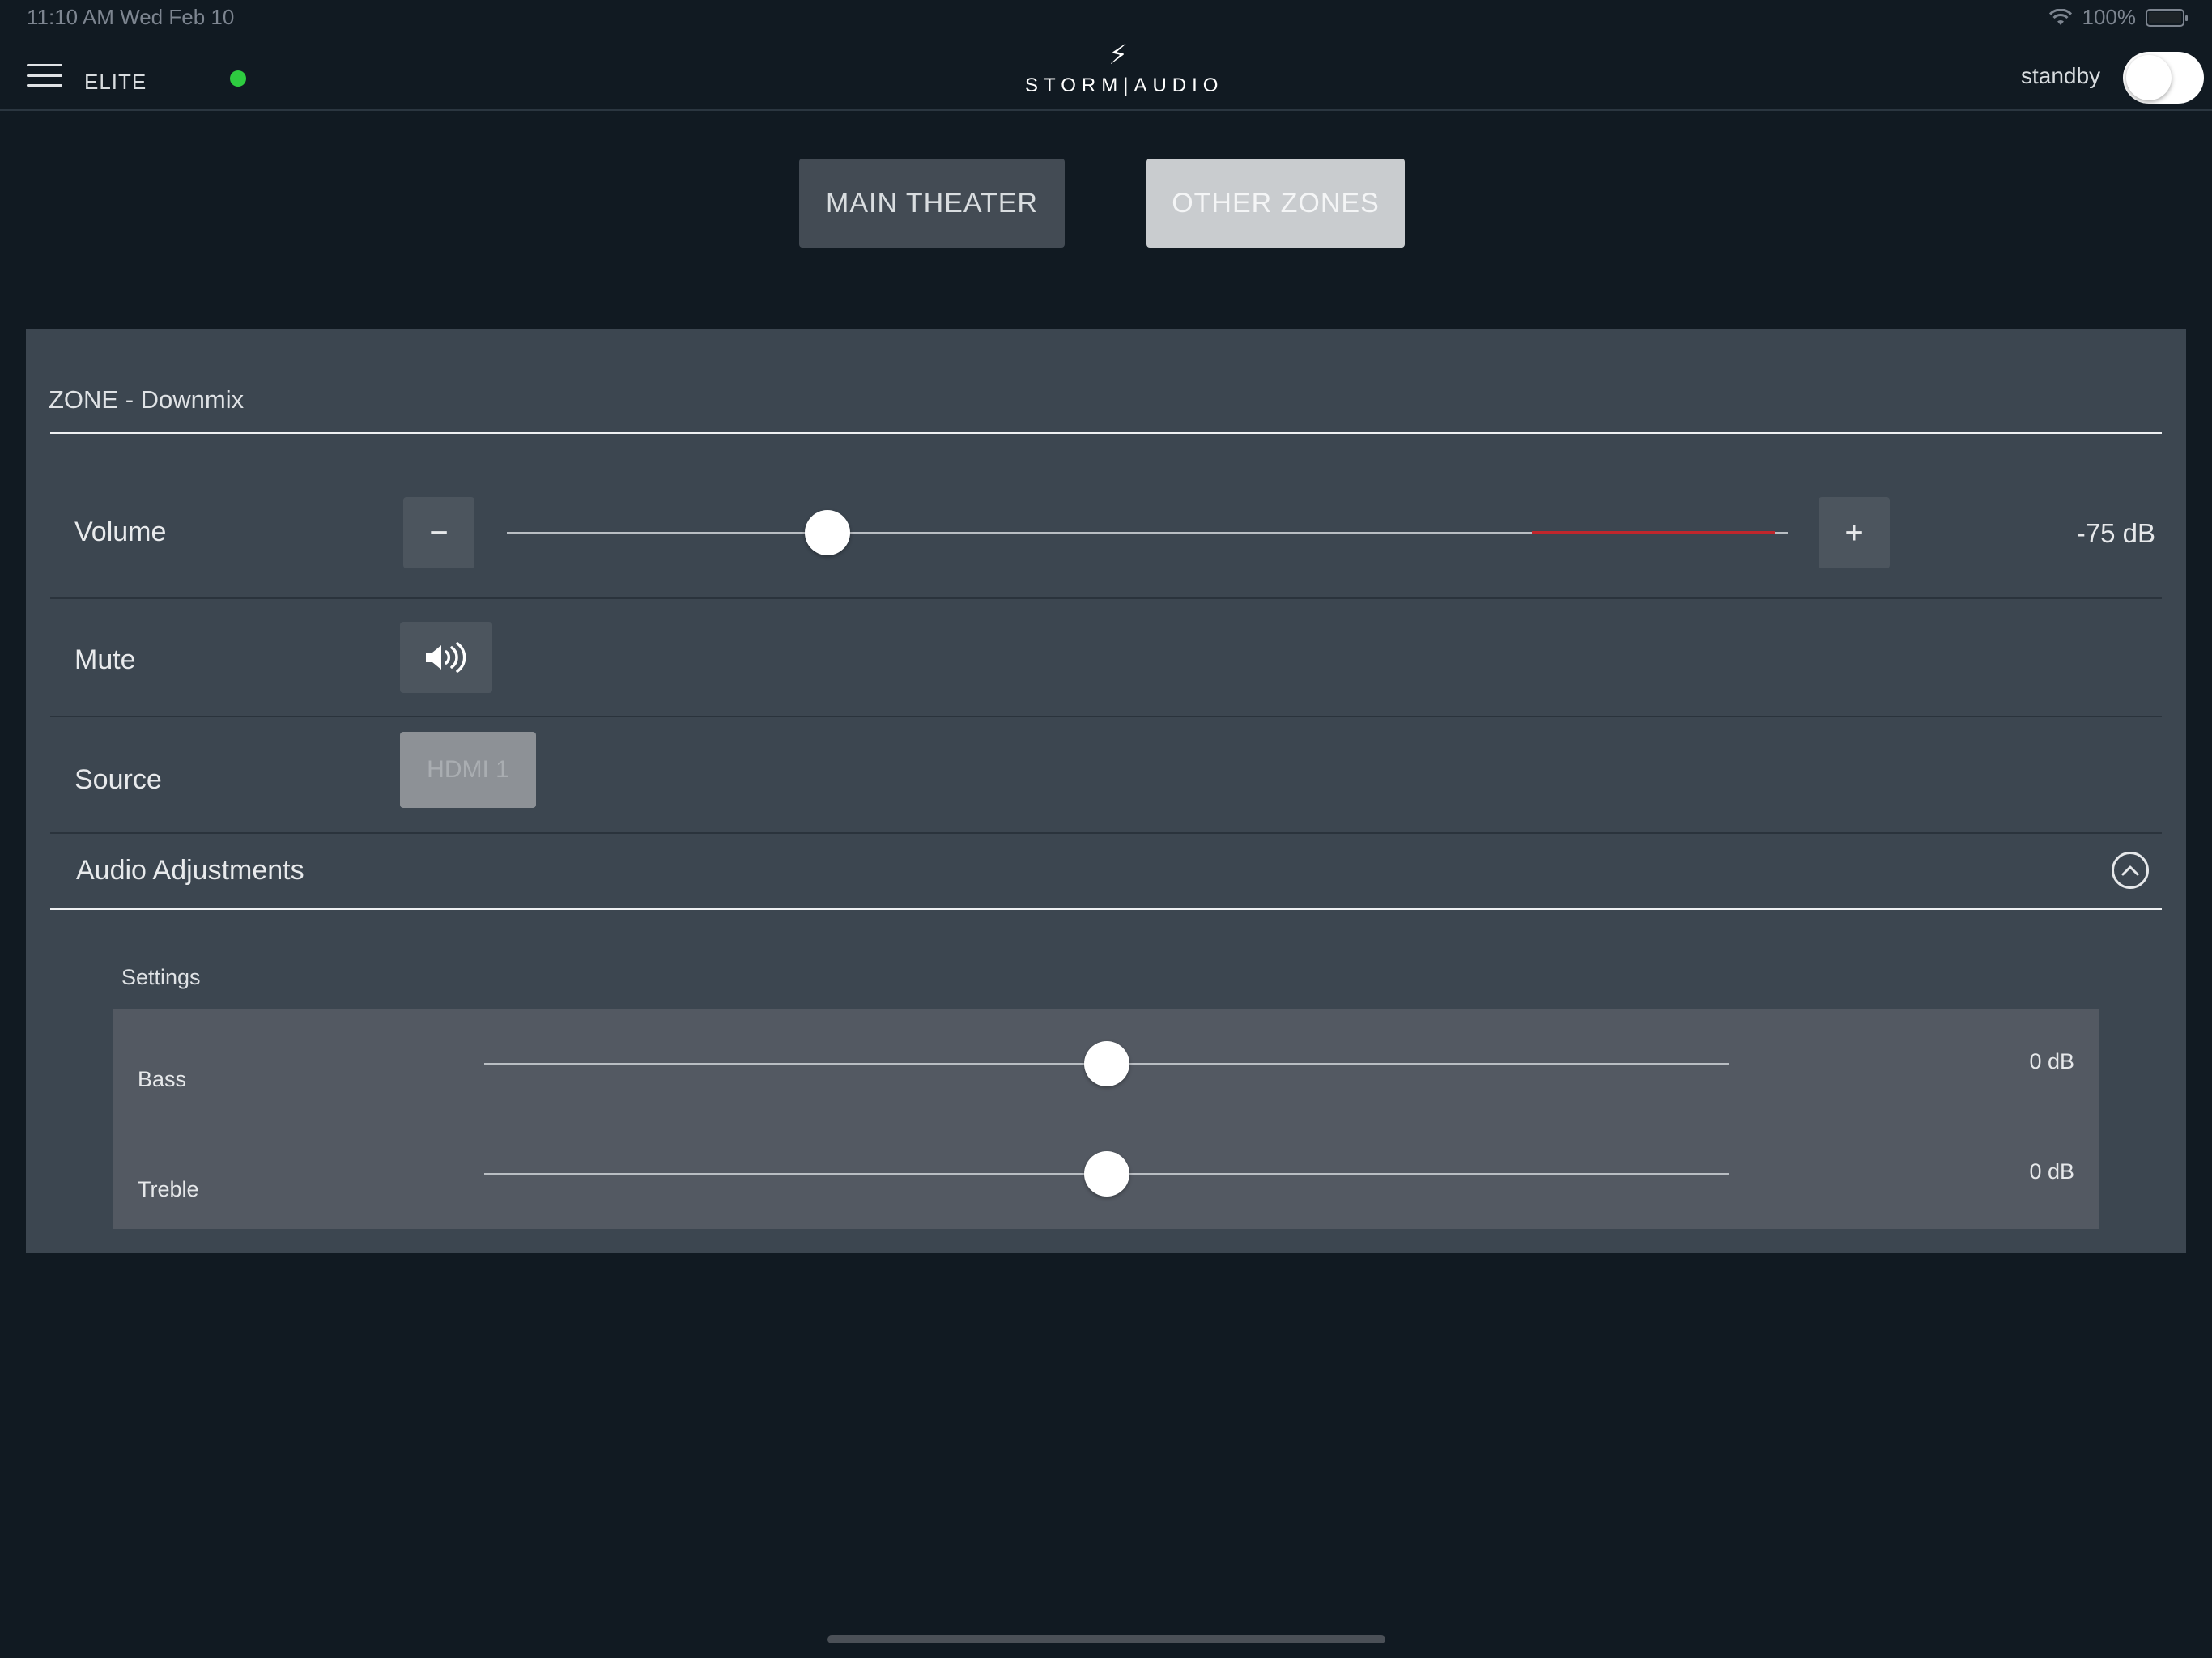 The height and width of the screenshot is (1658, 2212). I want to click on treble-label: Treble, so click(168, 1189).